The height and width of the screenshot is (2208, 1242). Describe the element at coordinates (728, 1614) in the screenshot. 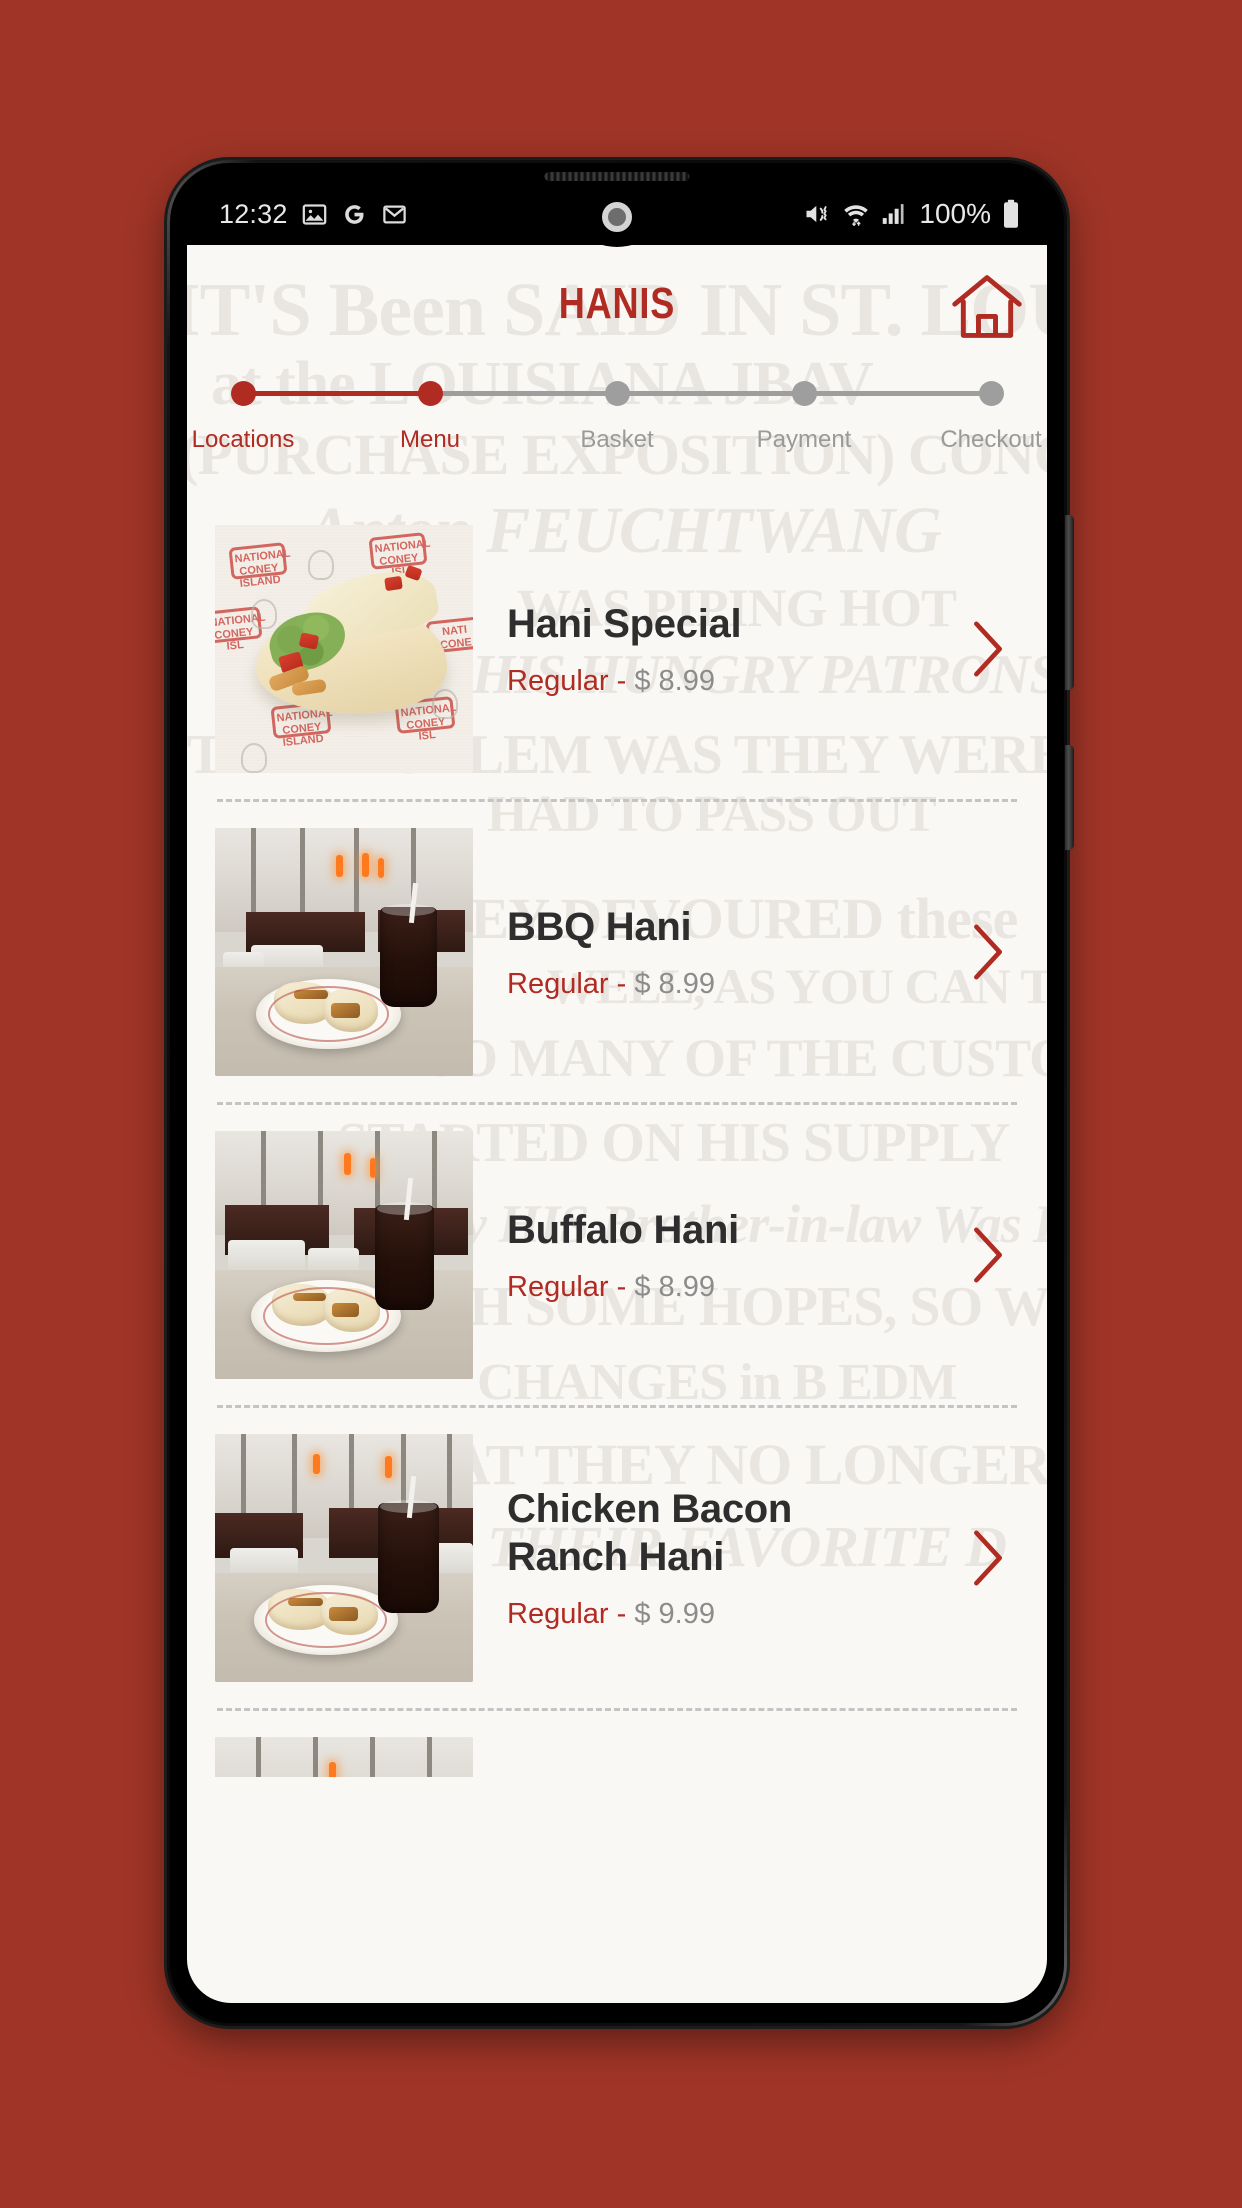

I see `menu-item-price-row: Regular - $ 9.99` at that location.